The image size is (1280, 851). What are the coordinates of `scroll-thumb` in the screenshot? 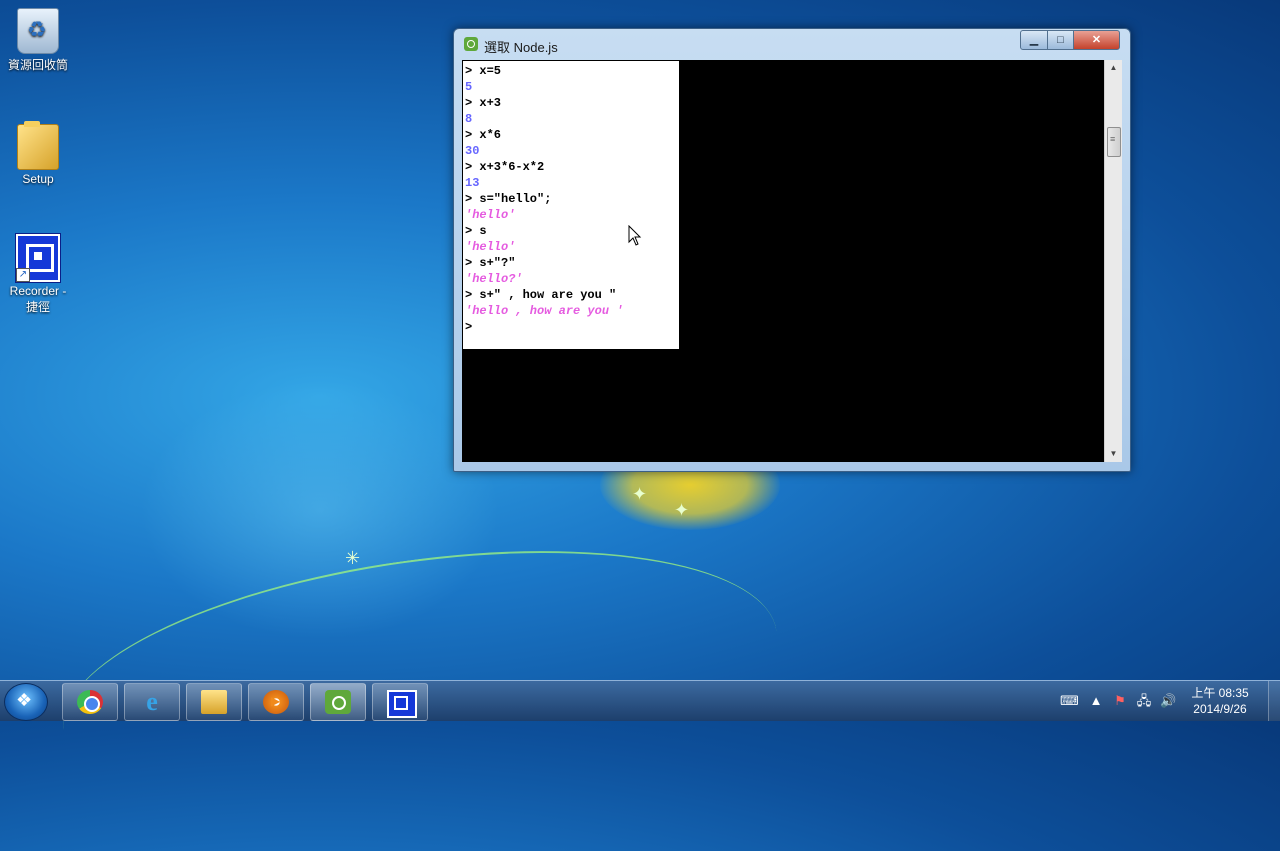 It's located at (1114, 142).